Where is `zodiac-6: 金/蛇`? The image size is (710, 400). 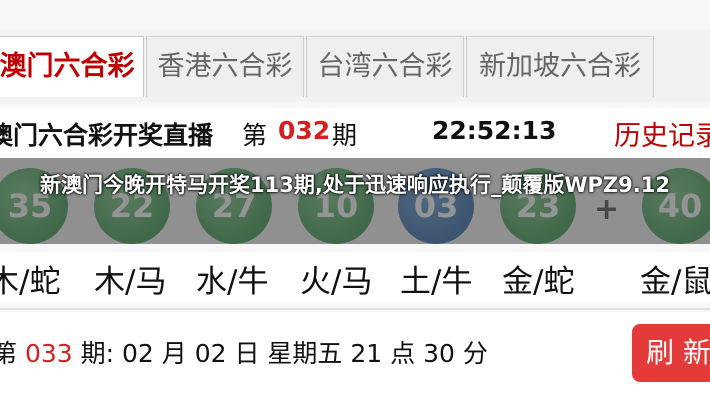
zodiac-6: 金/蛇 is located at coordinates (538, 282).